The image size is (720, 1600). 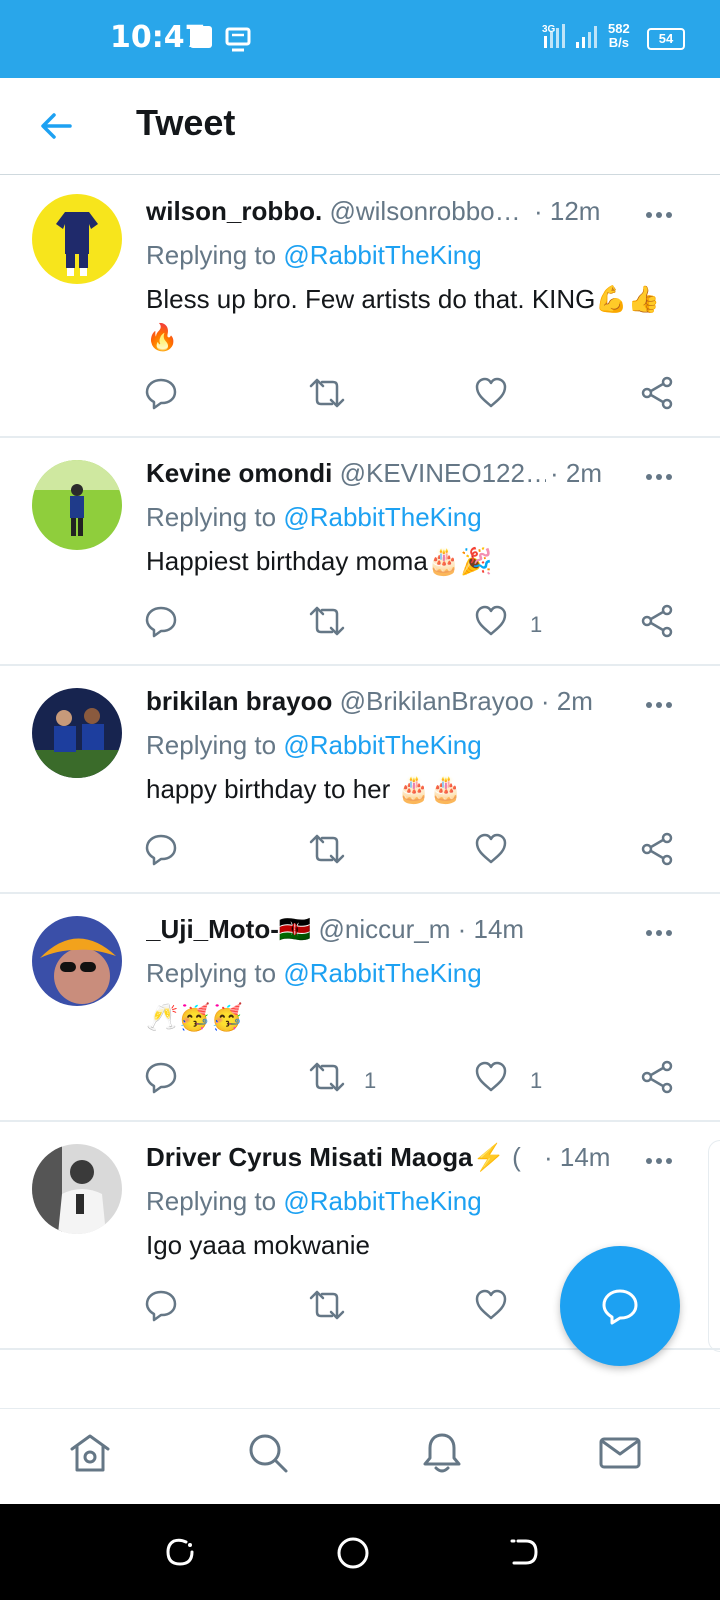 What do you see at coordinates (524, 1554) in the screenshot?
I see `back-icon` at bounding box center [524, 1554].